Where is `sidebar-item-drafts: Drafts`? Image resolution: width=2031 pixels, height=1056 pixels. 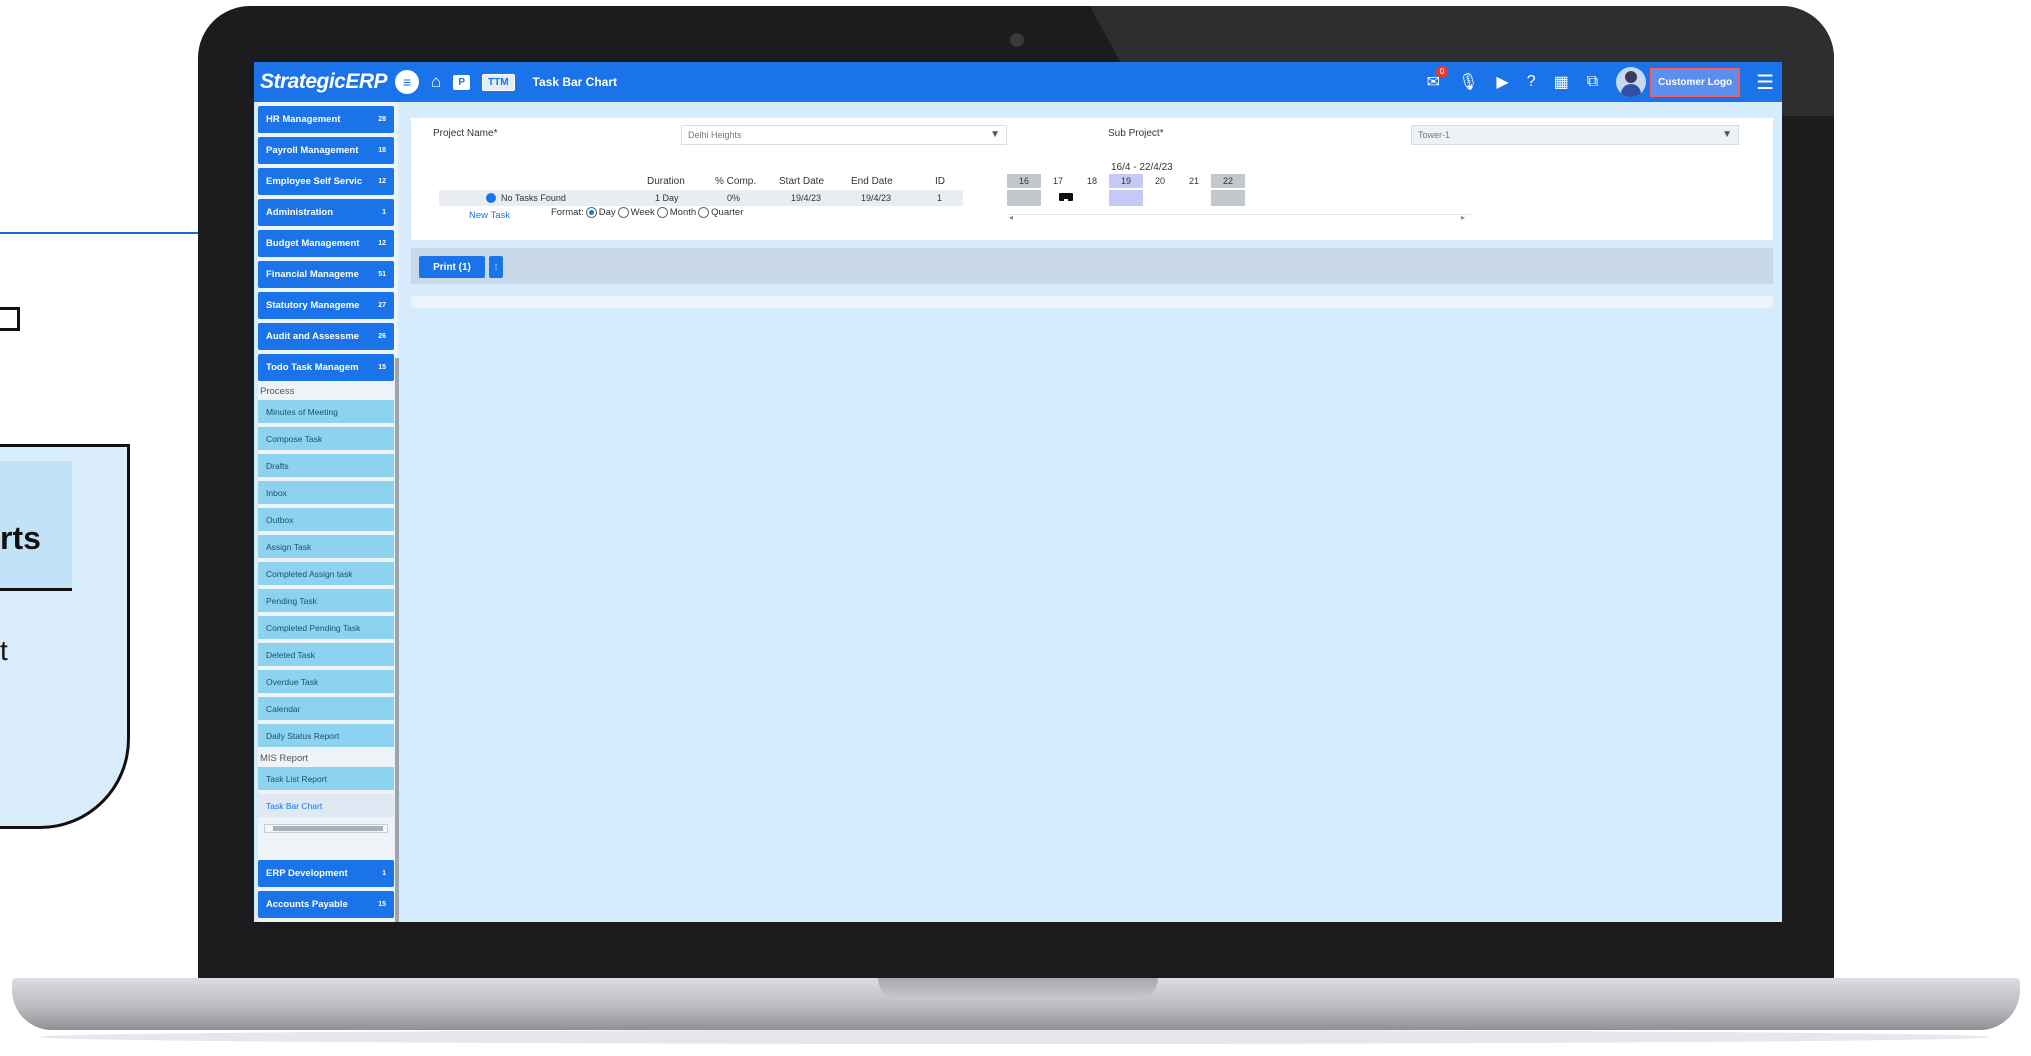 sidebar-item-drafts: Drafts is located at coordinates (326, 465).